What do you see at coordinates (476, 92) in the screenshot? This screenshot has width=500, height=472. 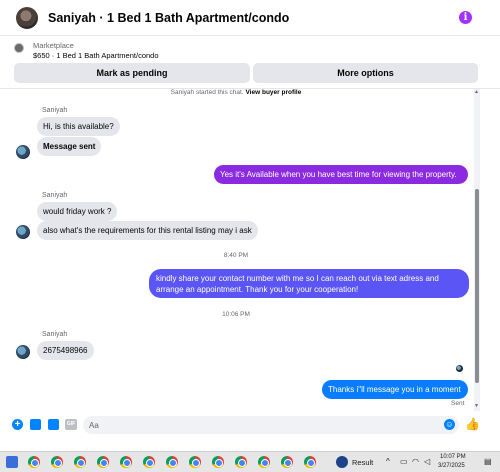 I see `scroll-up-icon: ▲` at bounding box center [476, 92].